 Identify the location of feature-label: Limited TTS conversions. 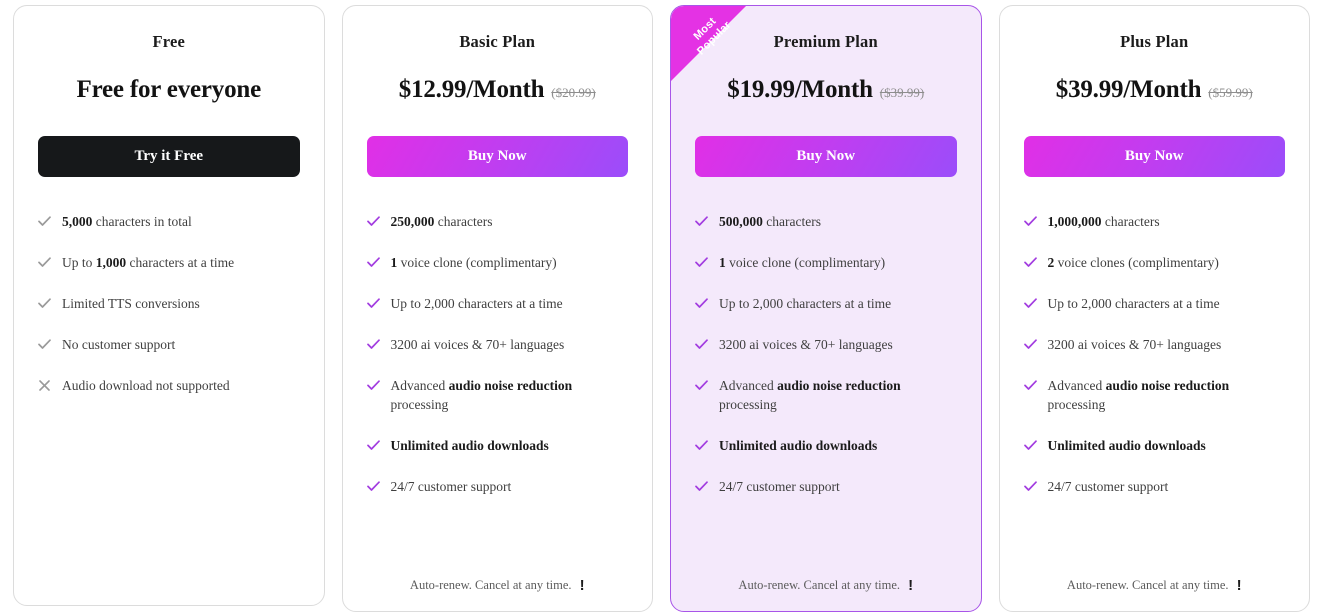
(131, 303).